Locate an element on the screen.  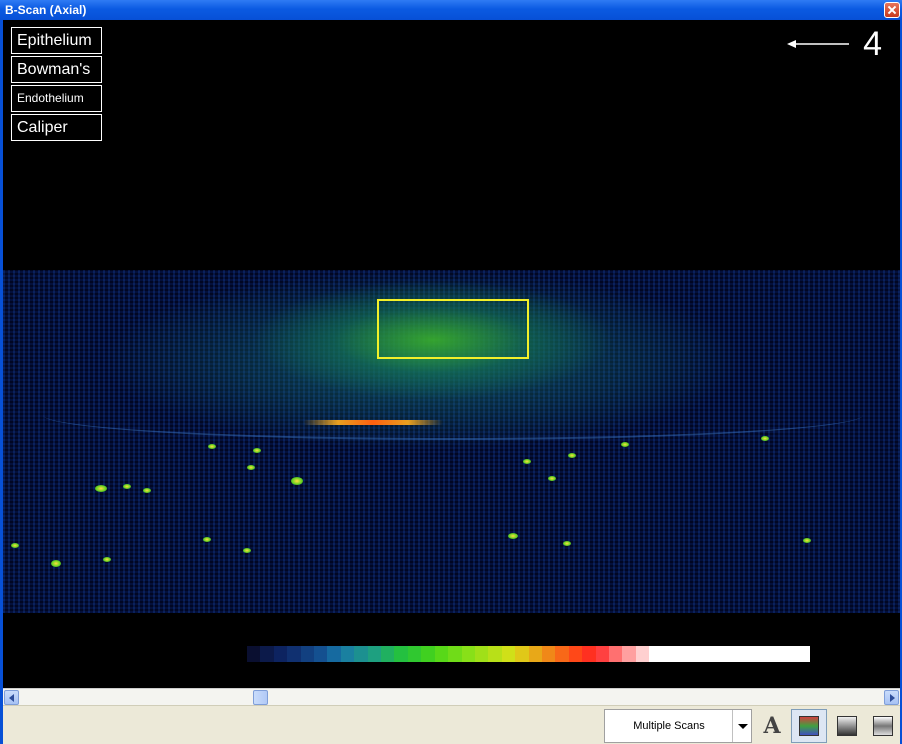
horizontal-scrollbar is located at coordinates (451, 696).